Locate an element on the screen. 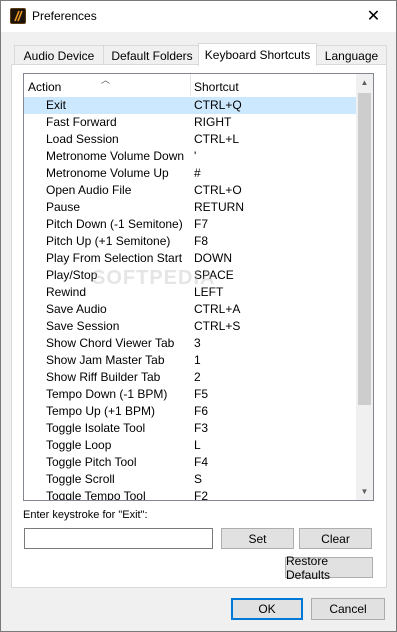 The height and width of the screenshot is (632, 397). shortcut-cell: ' is located at coordinates (195, 156).